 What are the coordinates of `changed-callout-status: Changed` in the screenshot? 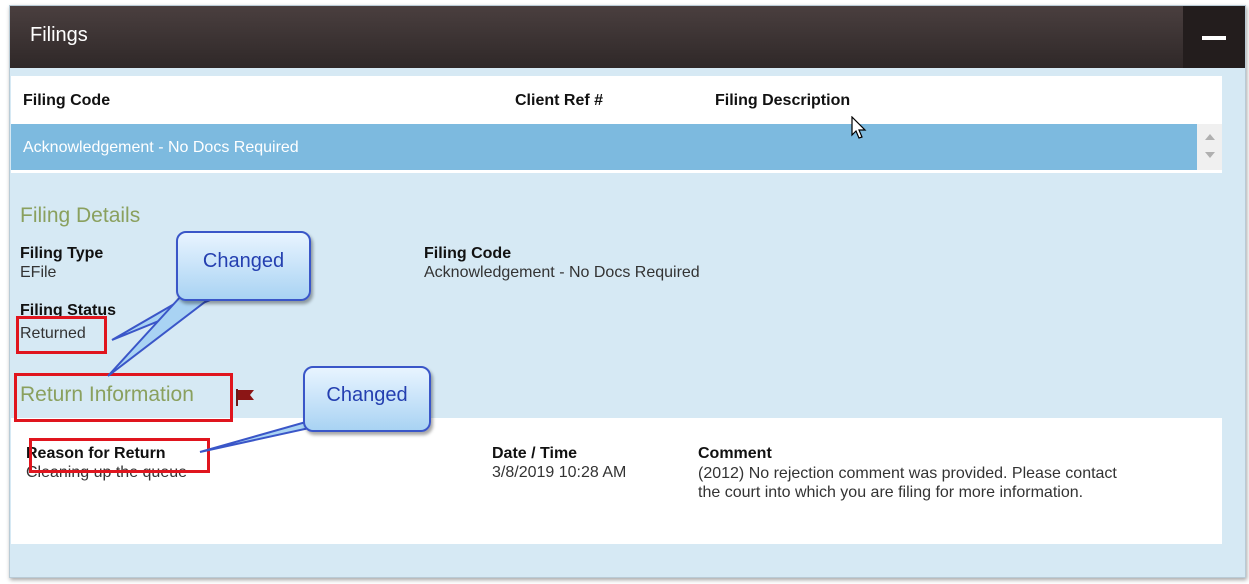 It's located at (243, 266).